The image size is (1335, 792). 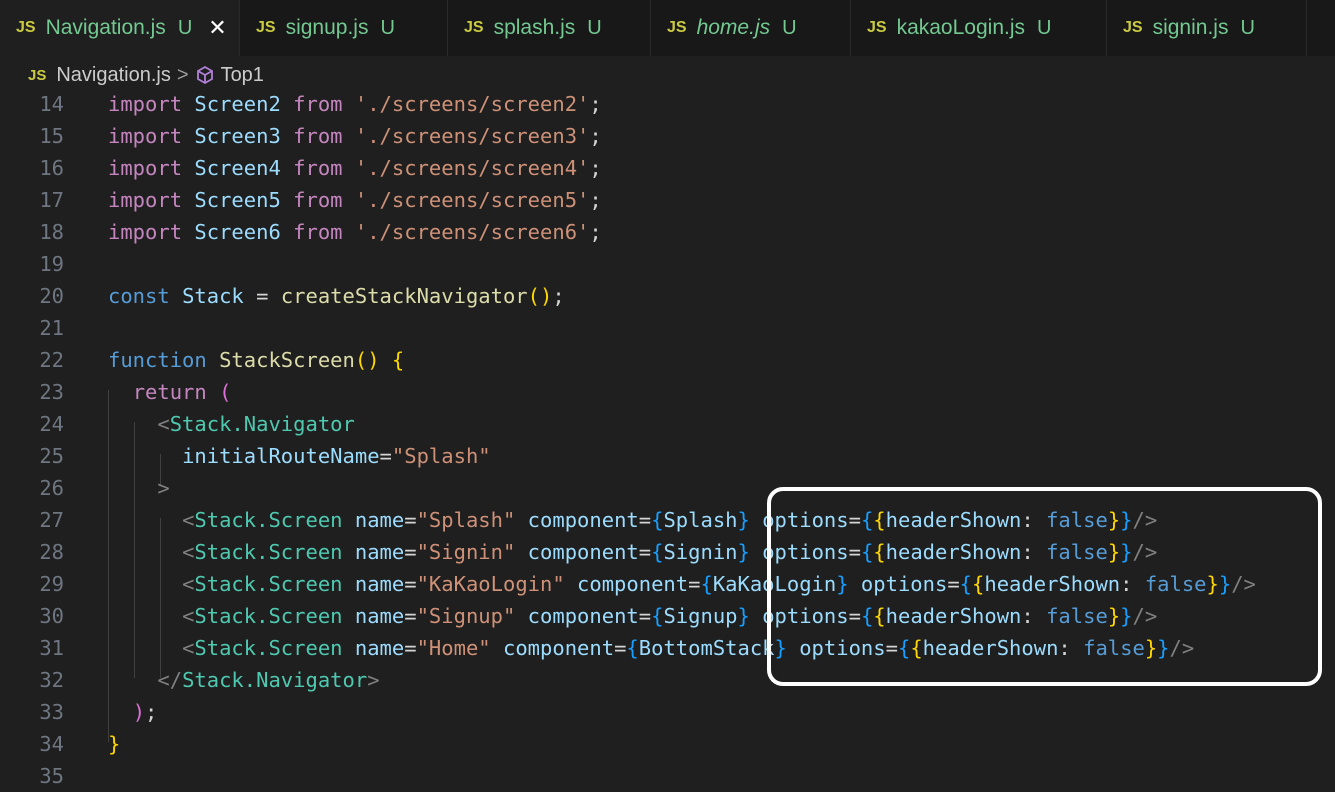 What do you see at coordinates (51, 264) in the screenshot?
I see `line-number: 19` at bounding box center [51, 264].